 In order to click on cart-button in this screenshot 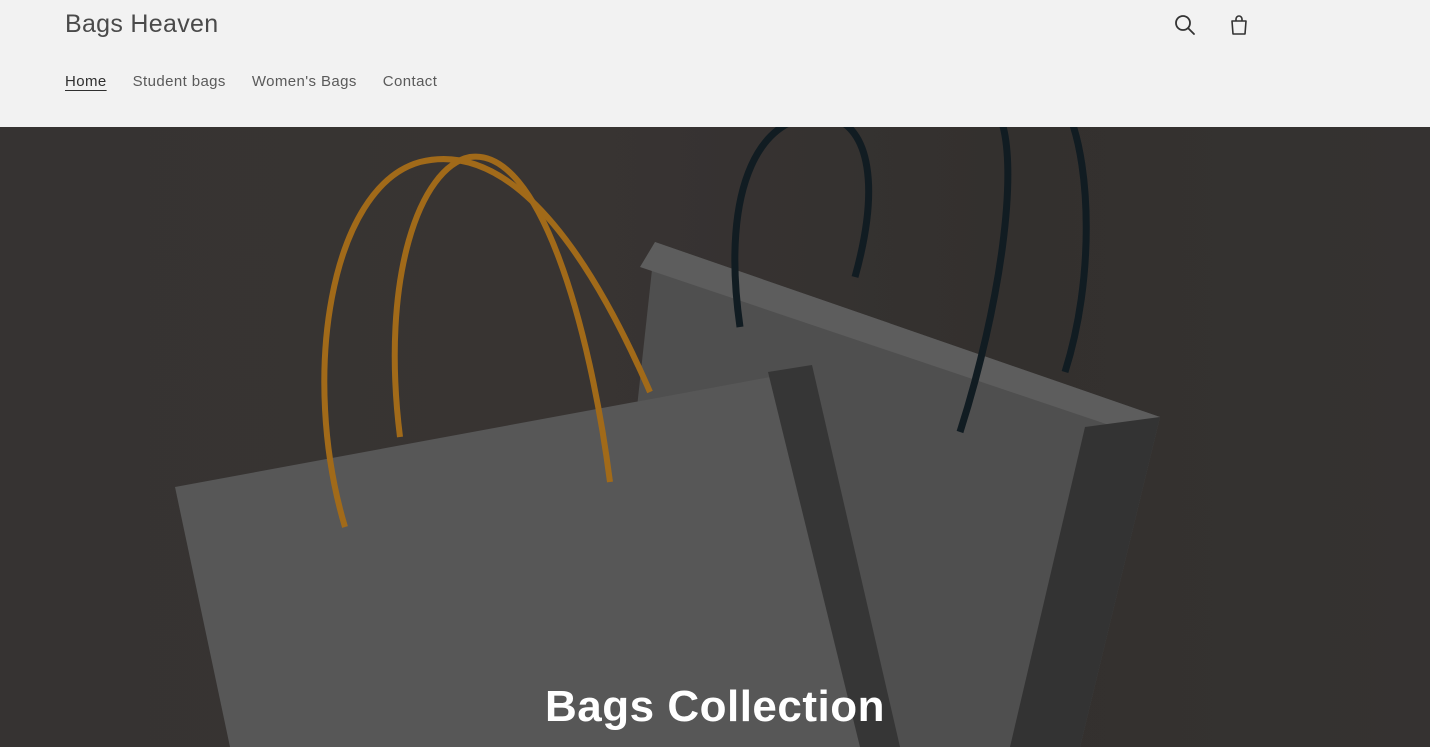, I will do `click(1239, 25)`.